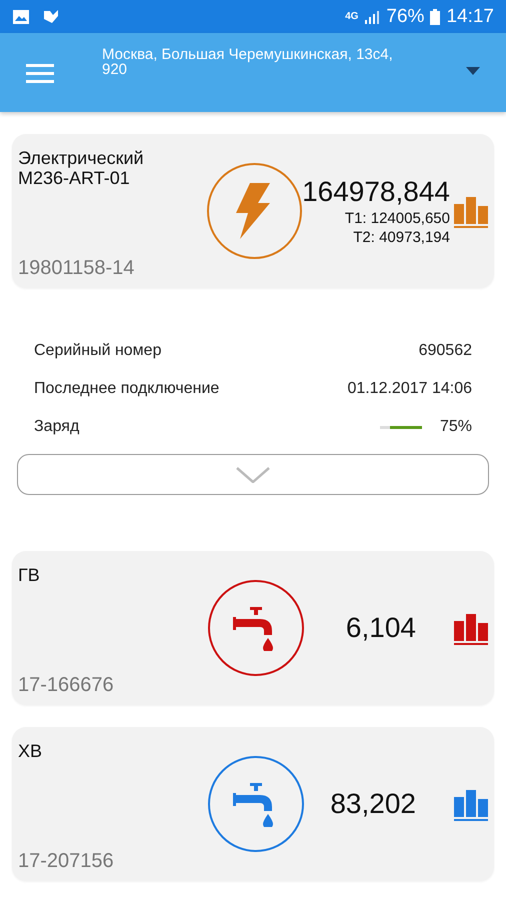 This screenshot has height=900, width=506. What do you see at coordinates (57, 427) in the screenshot?
I see `detail-label: Заряд` at bounding box center [57, 427].